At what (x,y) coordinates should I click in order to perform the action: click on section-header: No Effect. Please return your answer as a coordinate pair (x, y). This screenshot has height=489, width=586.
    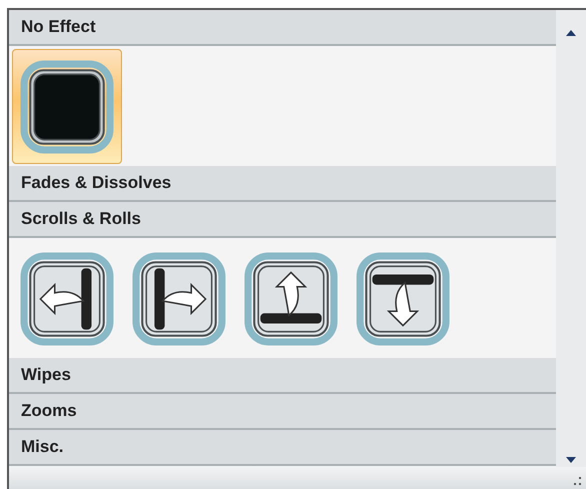
    Looking at the image, I should click on (282, 28).